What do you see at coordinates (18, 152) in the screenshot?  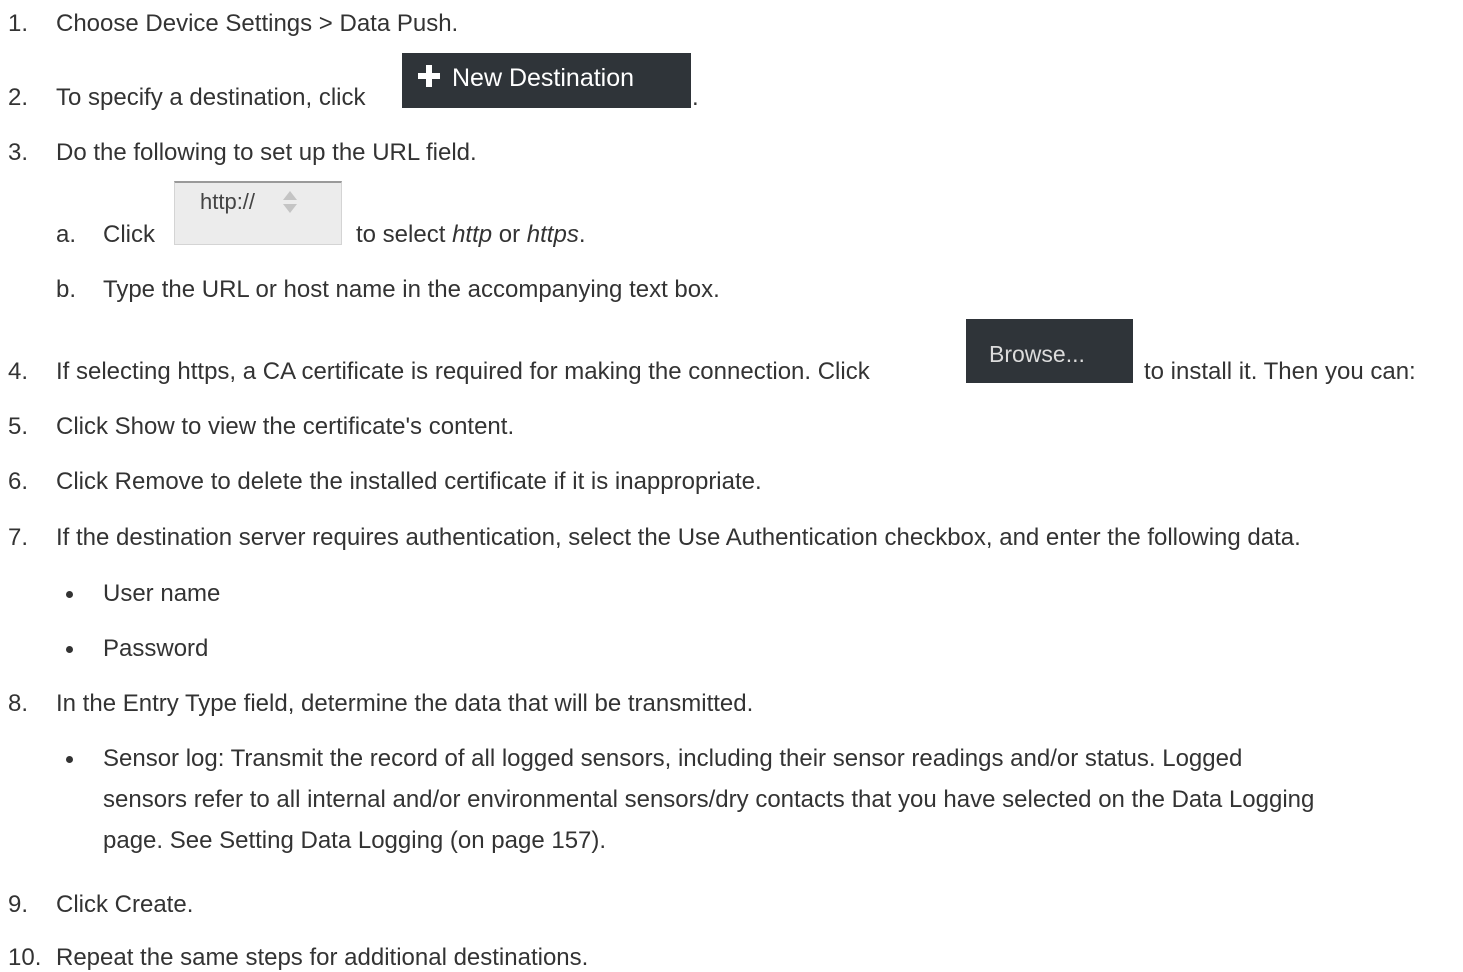 I see `step-number: 3.` at bounding box center [18, 152].